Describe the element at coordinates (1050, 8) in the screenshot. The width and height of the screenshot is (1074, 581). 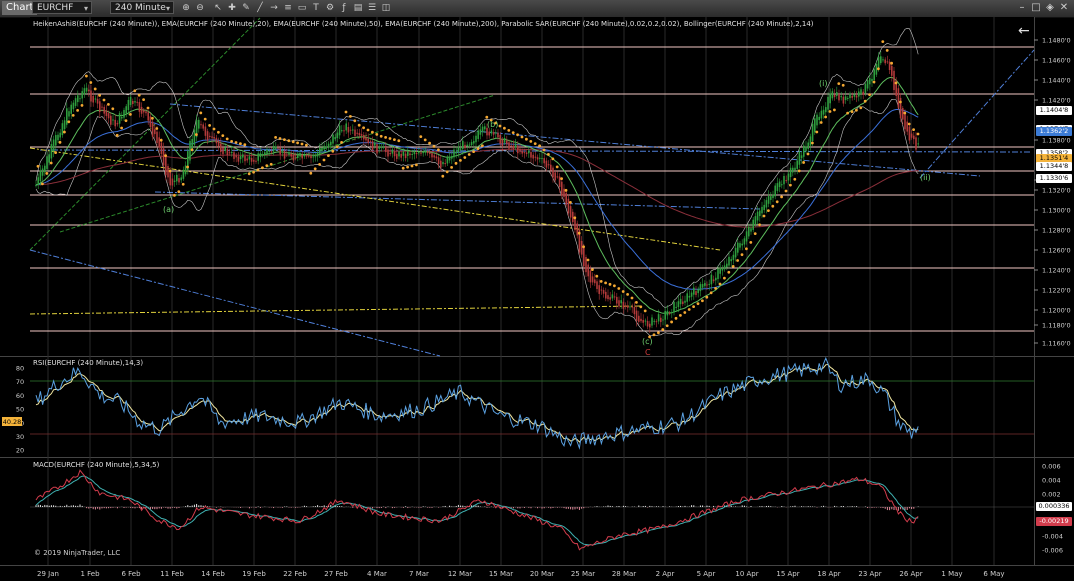
I see `pin-icon: ◈` at that location.